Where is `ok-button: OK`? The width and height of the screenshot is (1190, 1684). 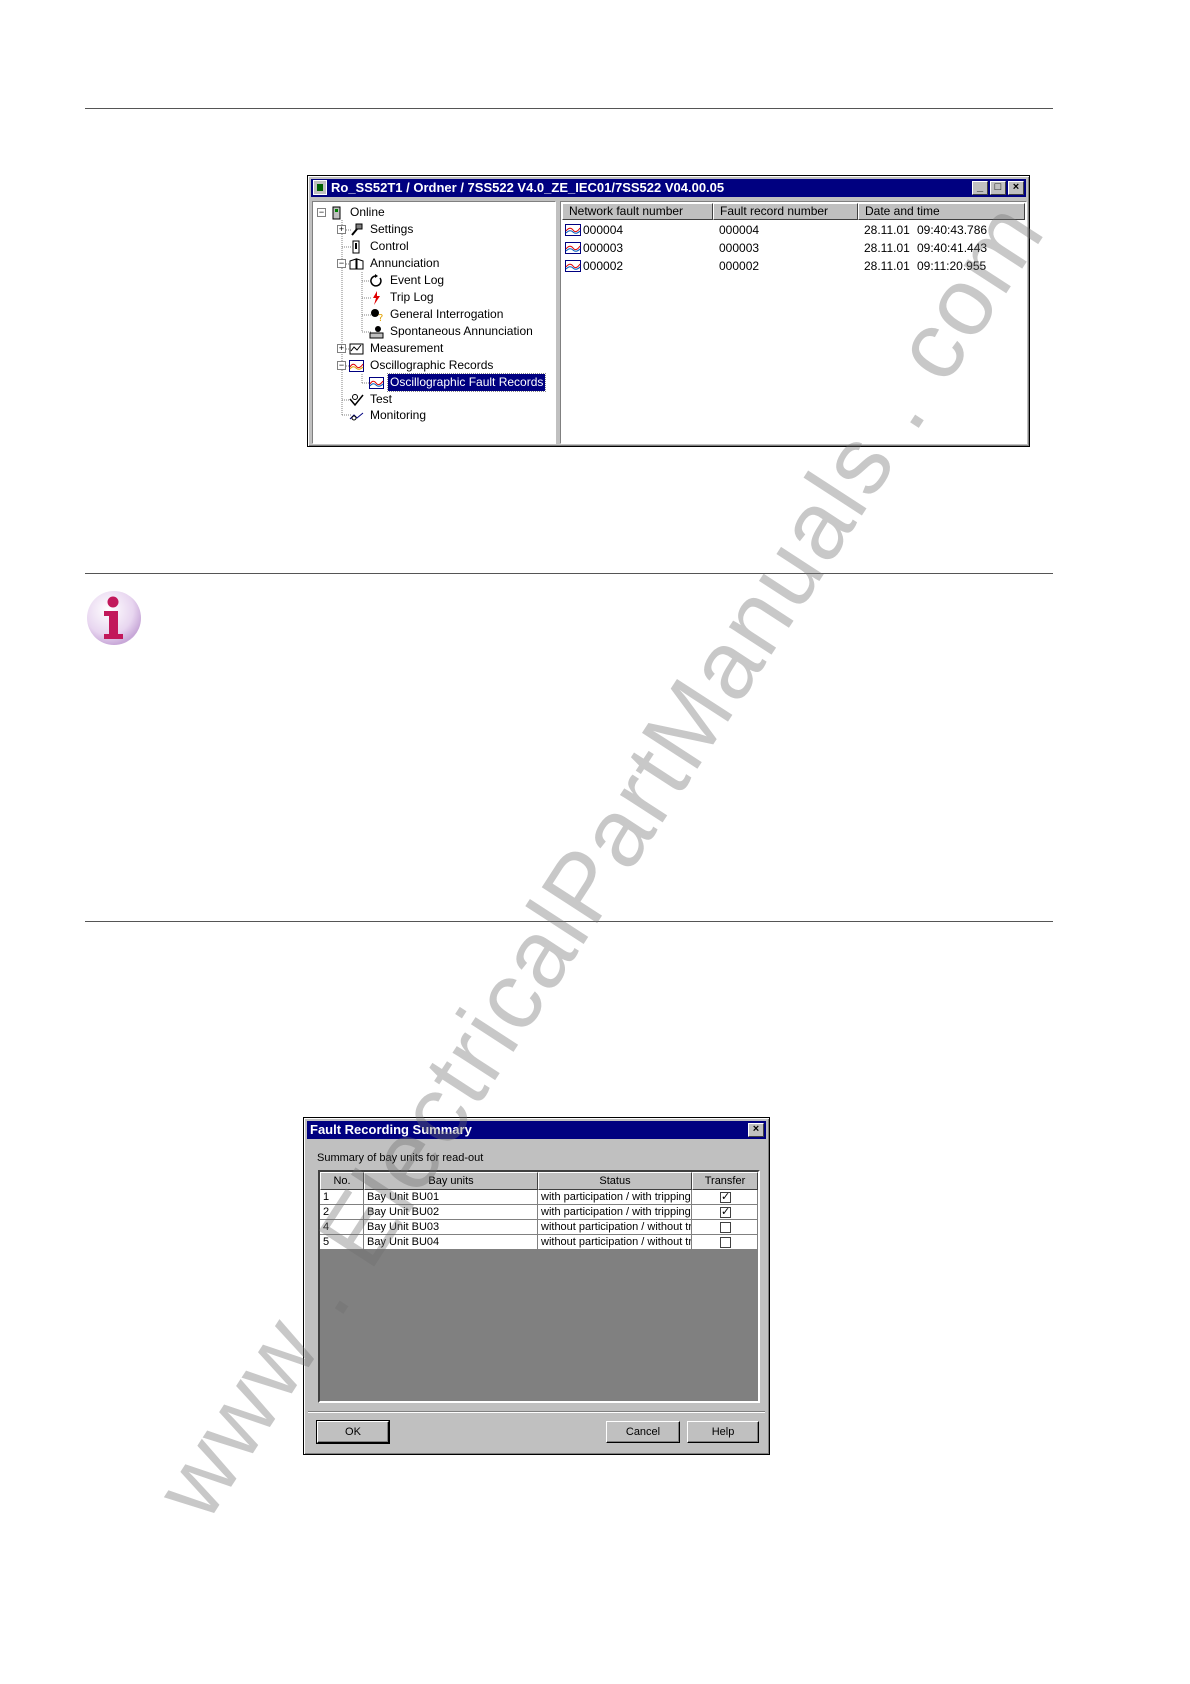
ok-button: OK is located at coordinates (353, 1432).